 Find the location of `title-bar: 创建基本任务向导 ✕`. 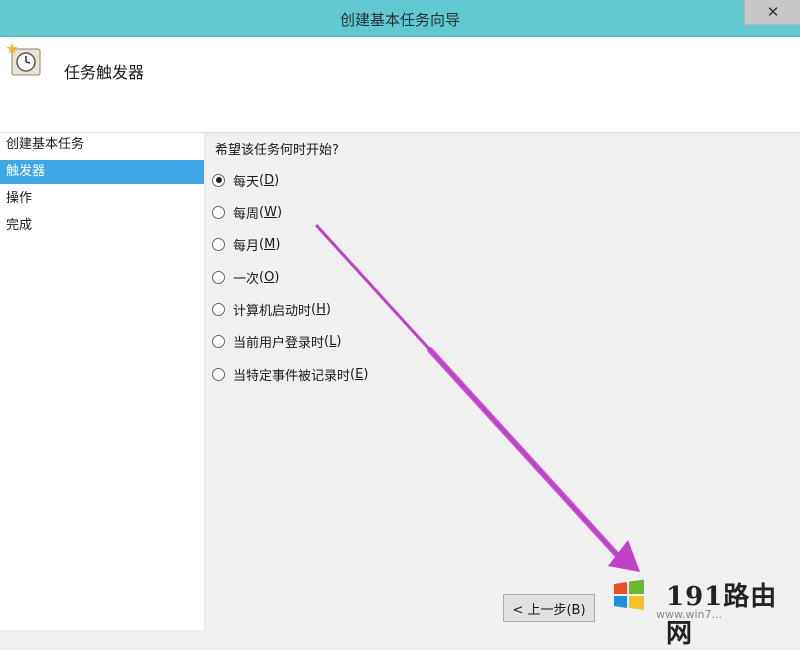

title-bar: 创建基本任务向导 ✕ is located at coordinates (400, 18).